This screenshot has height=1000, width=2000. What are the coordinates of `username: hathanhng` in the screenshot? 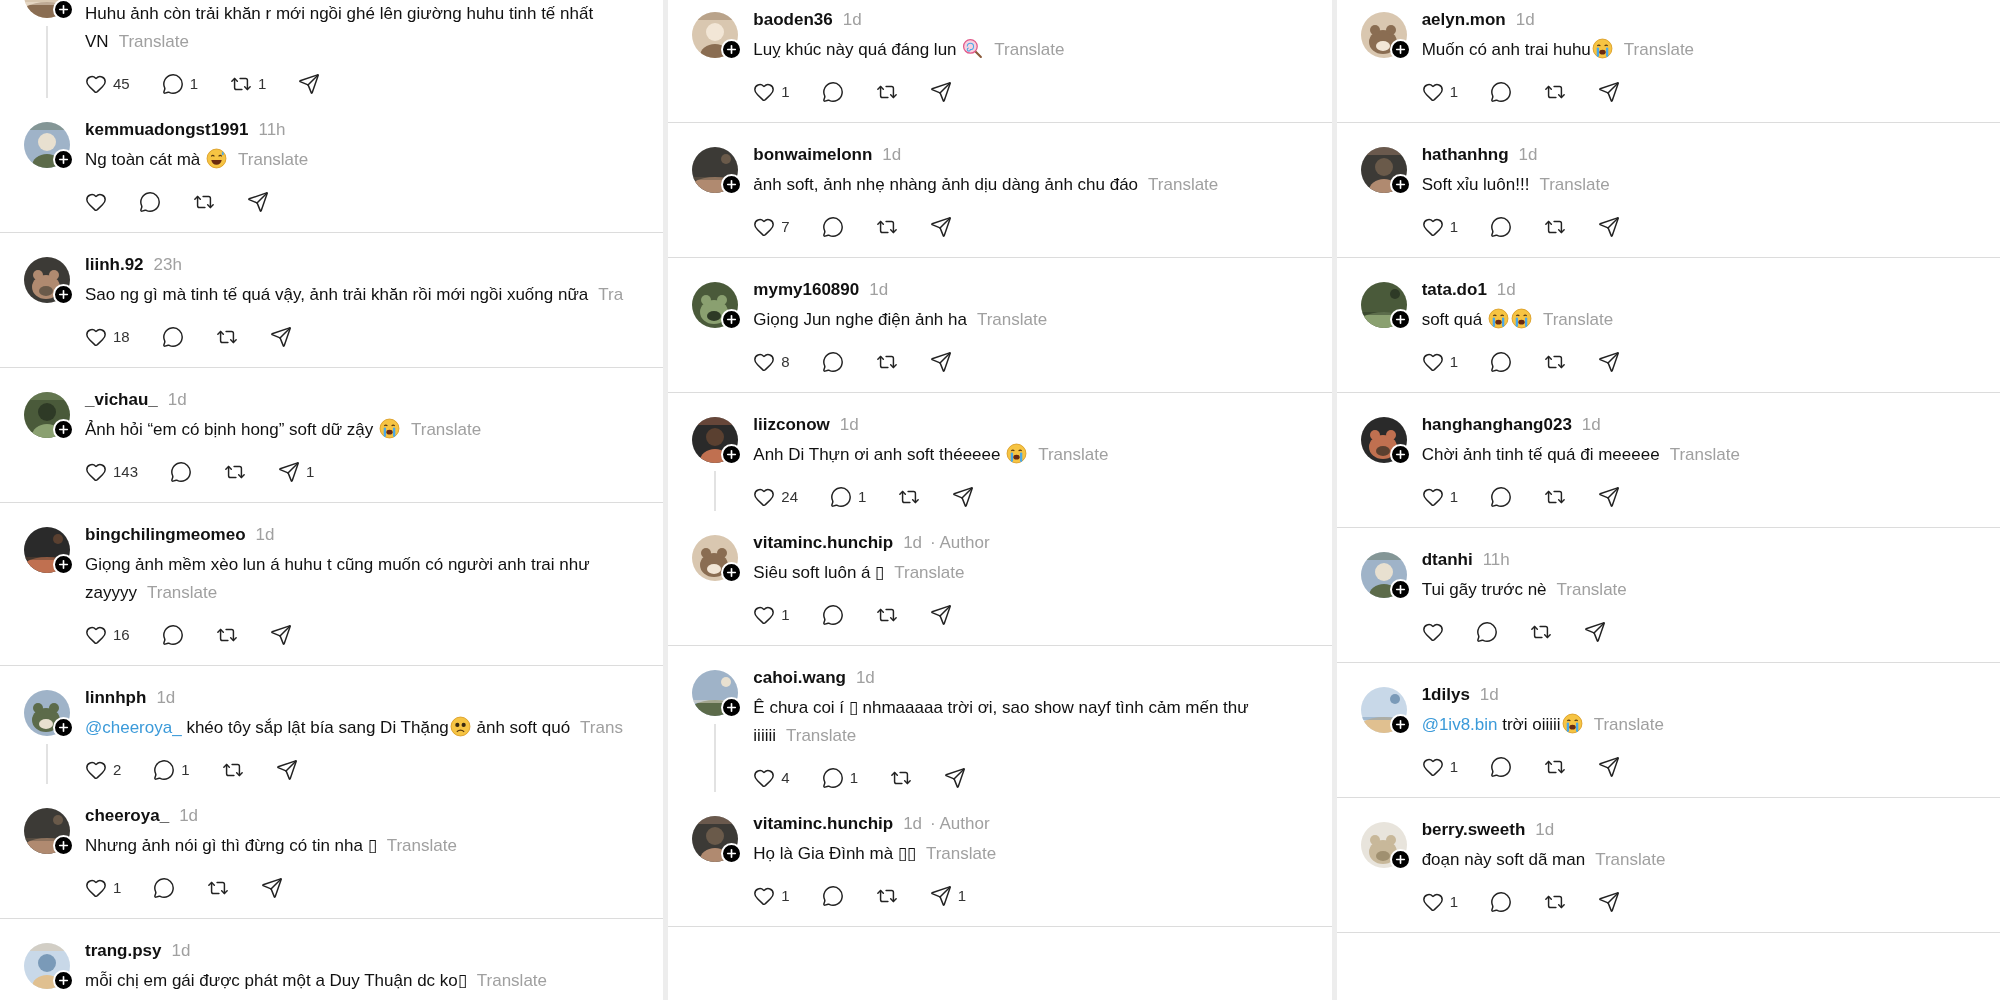 It's located at (1465, 155).